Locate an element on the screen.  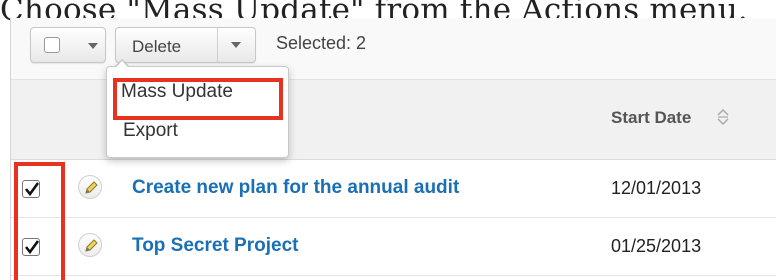
button-divider is located at coordinates (217, 45).